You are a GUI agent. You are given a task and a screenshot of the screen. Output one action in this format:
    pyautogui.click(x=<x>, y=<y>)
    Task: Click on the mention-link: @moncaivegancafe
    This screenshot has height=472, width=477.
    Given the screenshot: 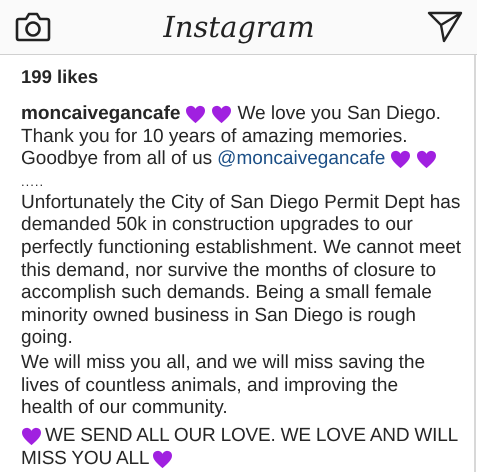 What is the action you would take?
    pyautogui.click(x=301, y=159)
    